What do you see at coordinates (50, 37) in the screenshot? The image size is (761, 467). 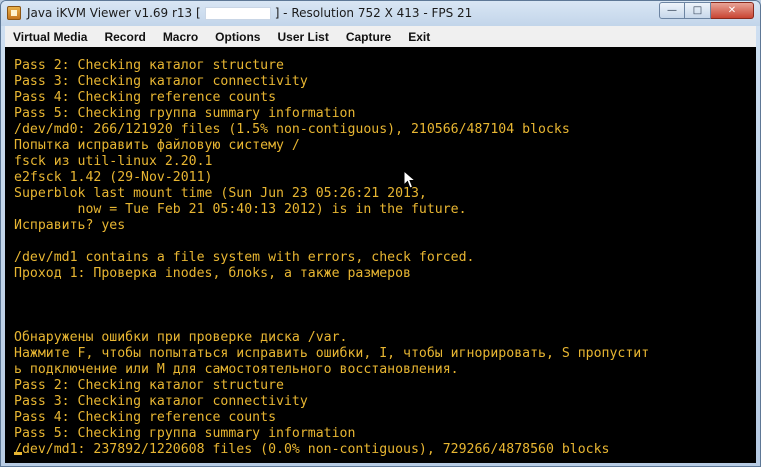 I see `menu-virtual-media: Virtual Media` at bounding box center [50, 37].